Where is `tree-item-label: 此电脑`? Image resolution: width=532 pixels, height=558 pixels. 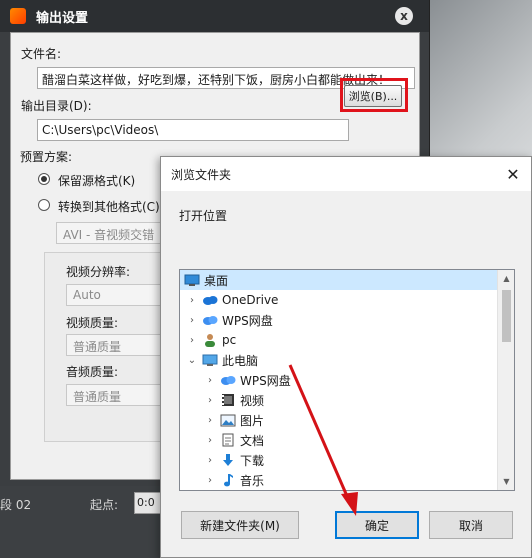
tree-item-label: 此电脑 is located at coordinates (240, 360).